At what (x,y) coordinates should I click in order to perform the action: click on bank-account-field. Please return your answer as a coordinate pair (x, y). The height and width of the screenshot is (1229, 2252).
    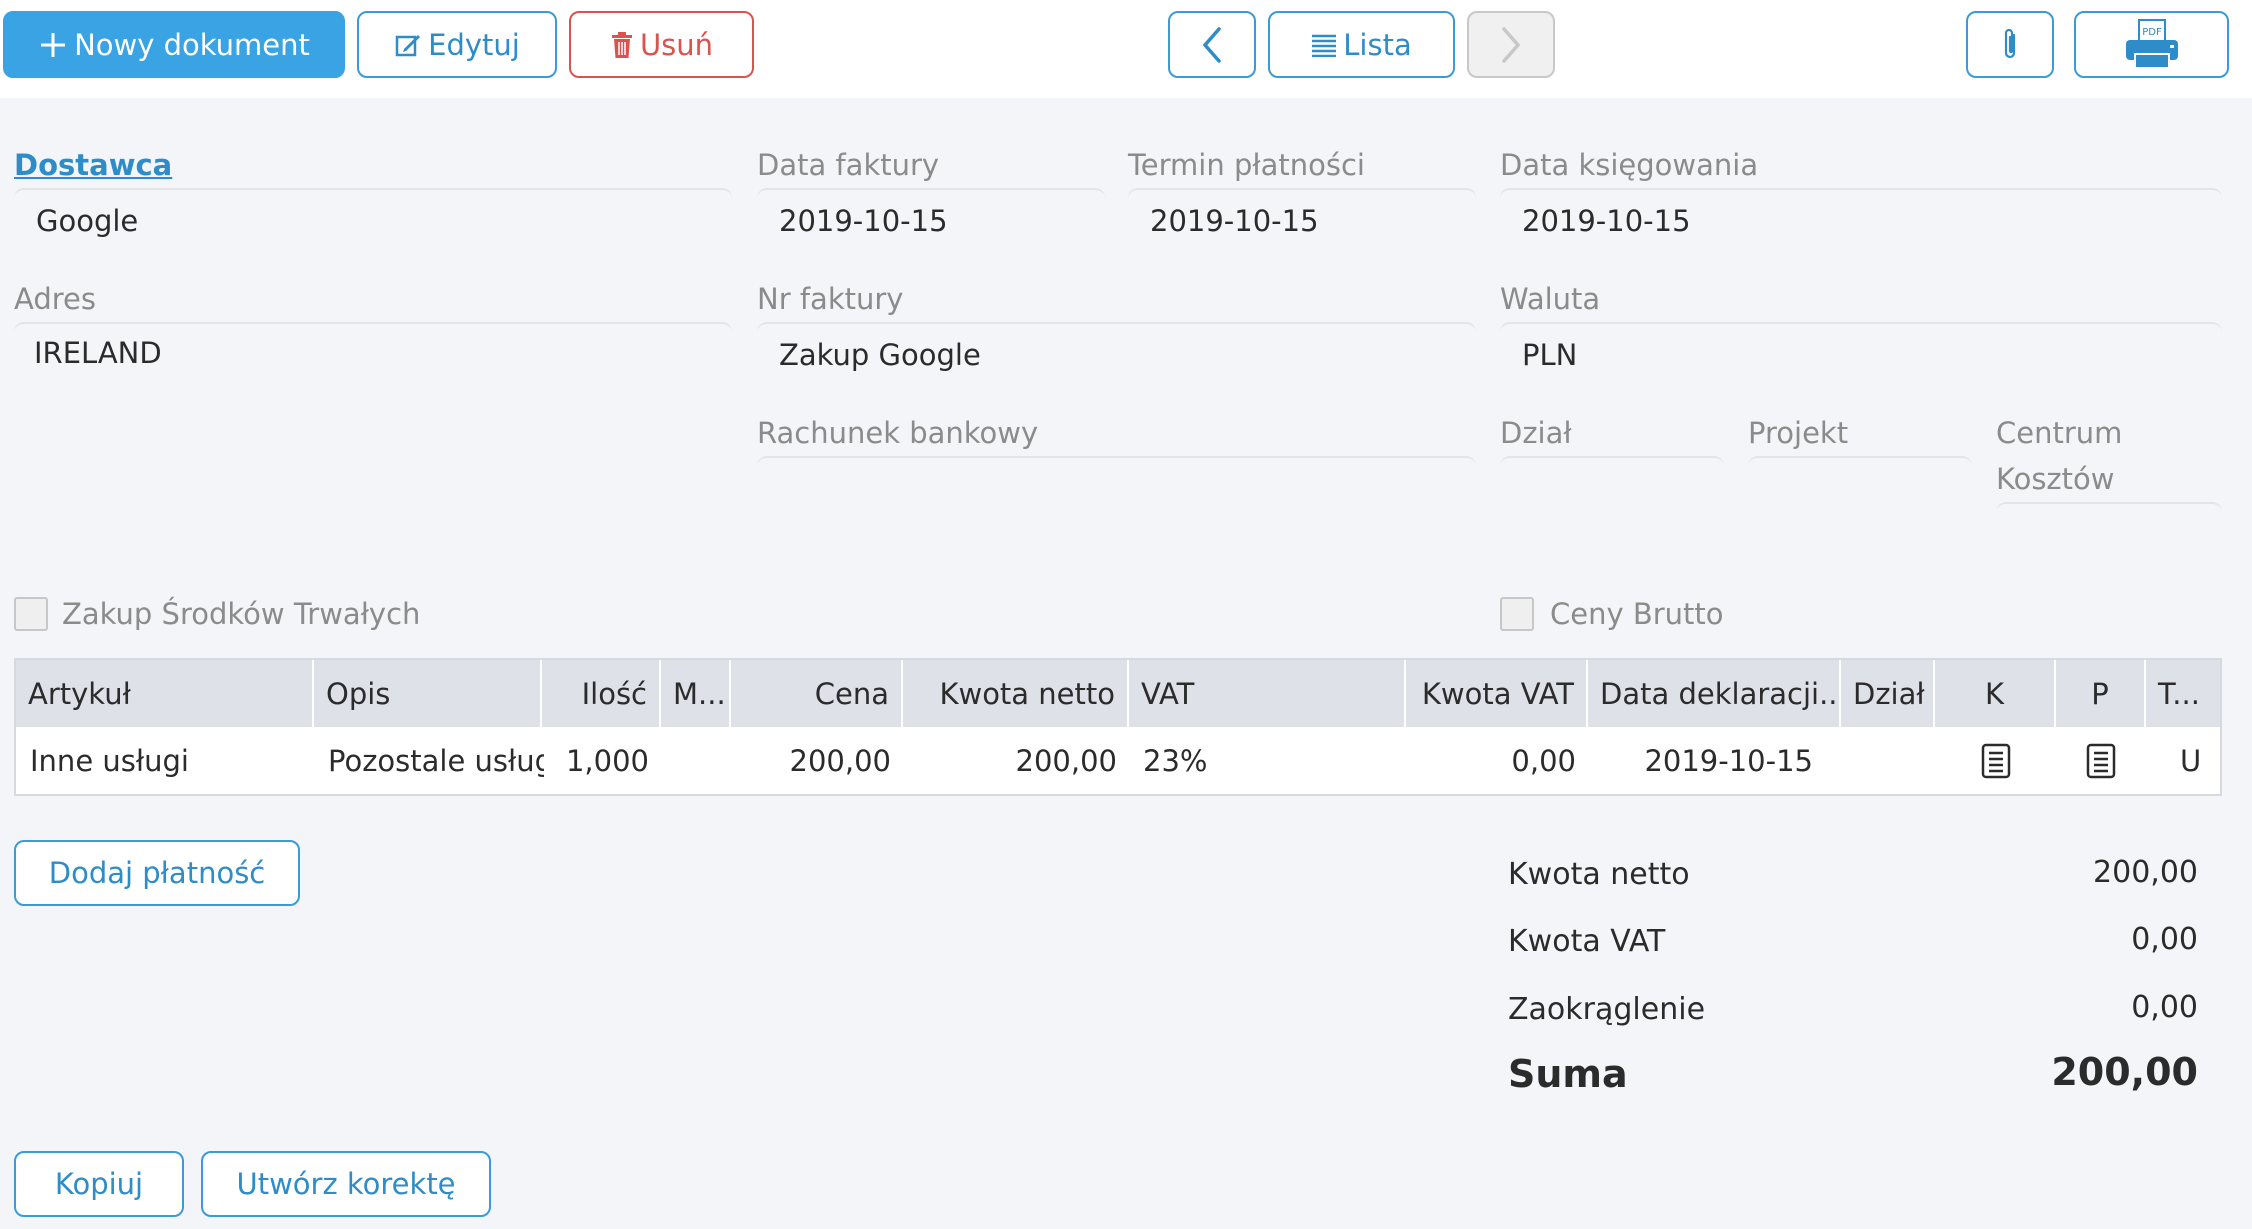
    Looking at the image, I should click on (1116, 464).